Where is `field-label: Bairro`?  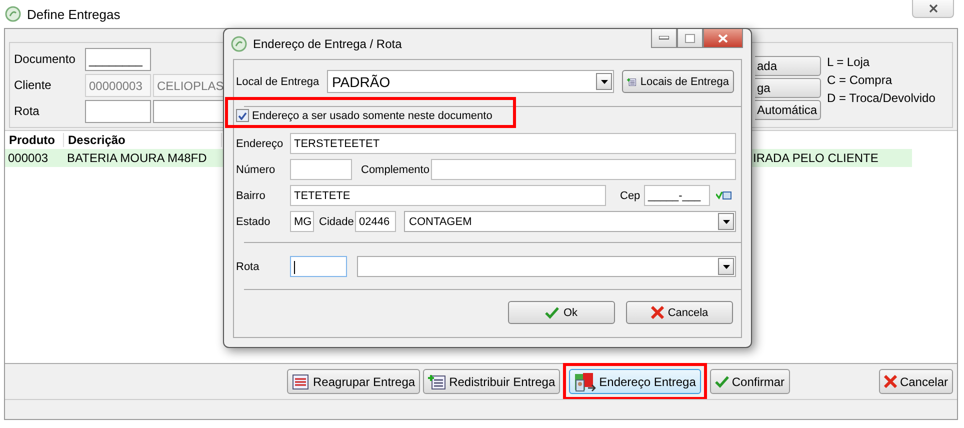
field-label: Bairro is located at coordinates (251, 196).